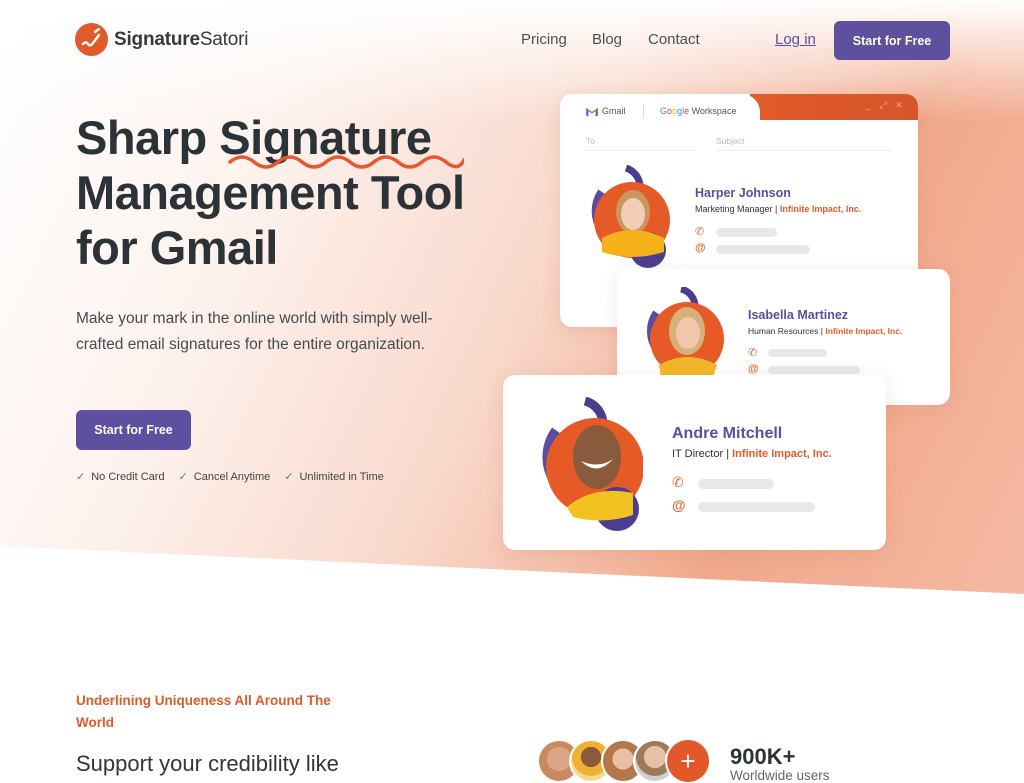 The image size is (1024, 783). I want to click on start-free-header-button: Start for Free, so click(892, 40).